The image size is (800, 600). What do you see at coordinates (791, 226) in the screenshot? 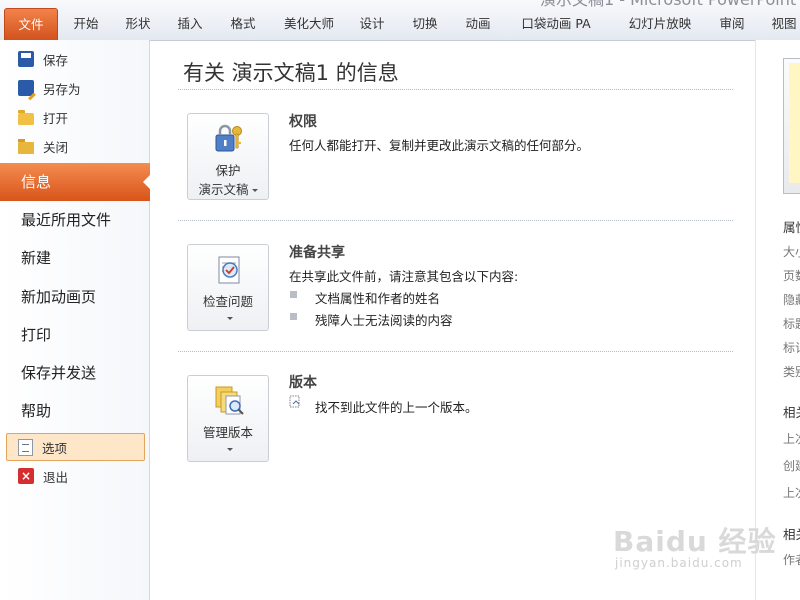
I see `properties-heading: 属性` at bounding box center [791, 226].